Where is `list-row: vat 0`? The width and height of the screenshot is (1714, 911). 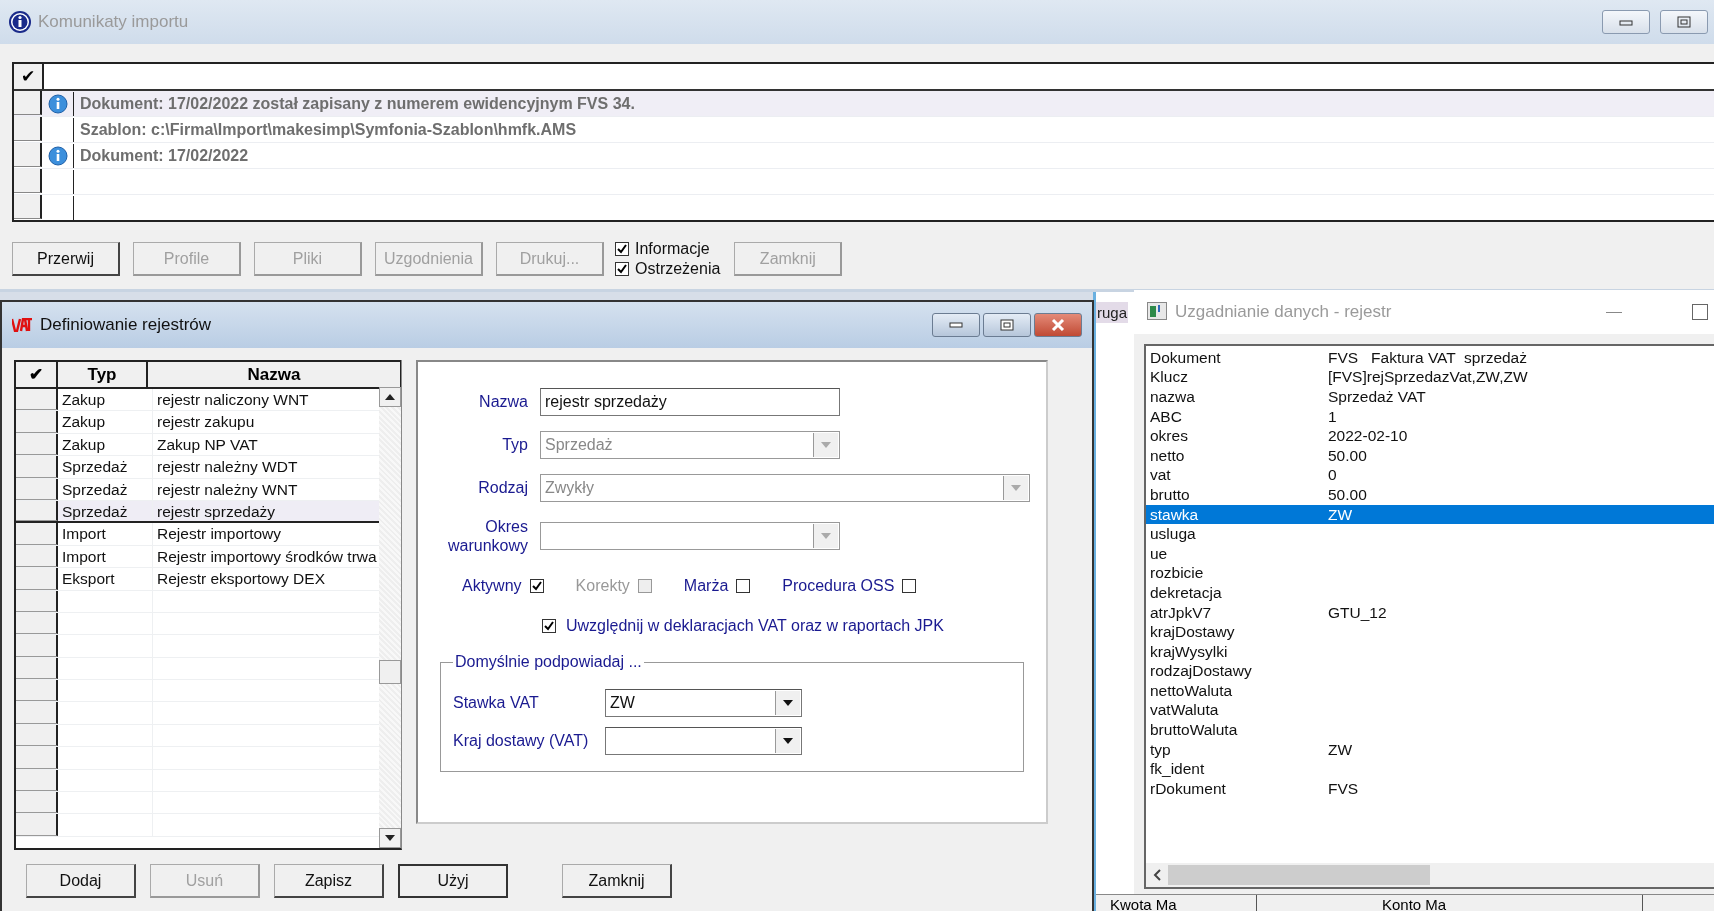 list-row: vat 0 is located at coordinates (1430, 475).